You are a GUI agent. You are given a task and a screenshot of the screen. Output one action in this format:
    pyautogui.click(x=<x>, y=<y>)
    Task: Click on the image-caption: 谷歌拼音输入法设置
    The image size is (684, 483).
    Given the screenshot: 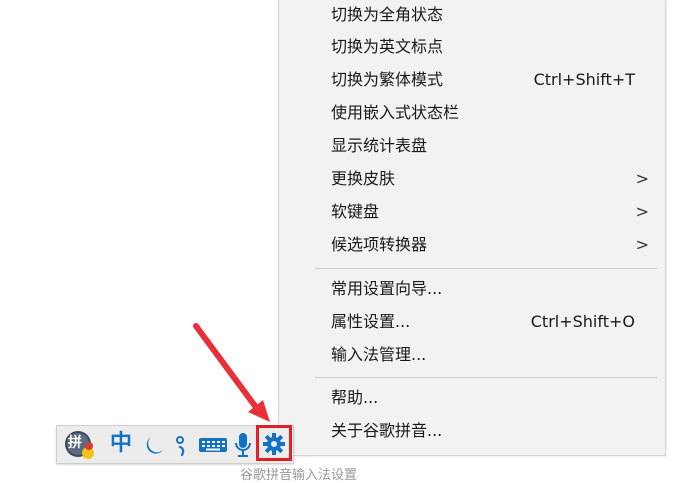 What is the action you would take?
    pyautogui.click(x=299, y=475)
    